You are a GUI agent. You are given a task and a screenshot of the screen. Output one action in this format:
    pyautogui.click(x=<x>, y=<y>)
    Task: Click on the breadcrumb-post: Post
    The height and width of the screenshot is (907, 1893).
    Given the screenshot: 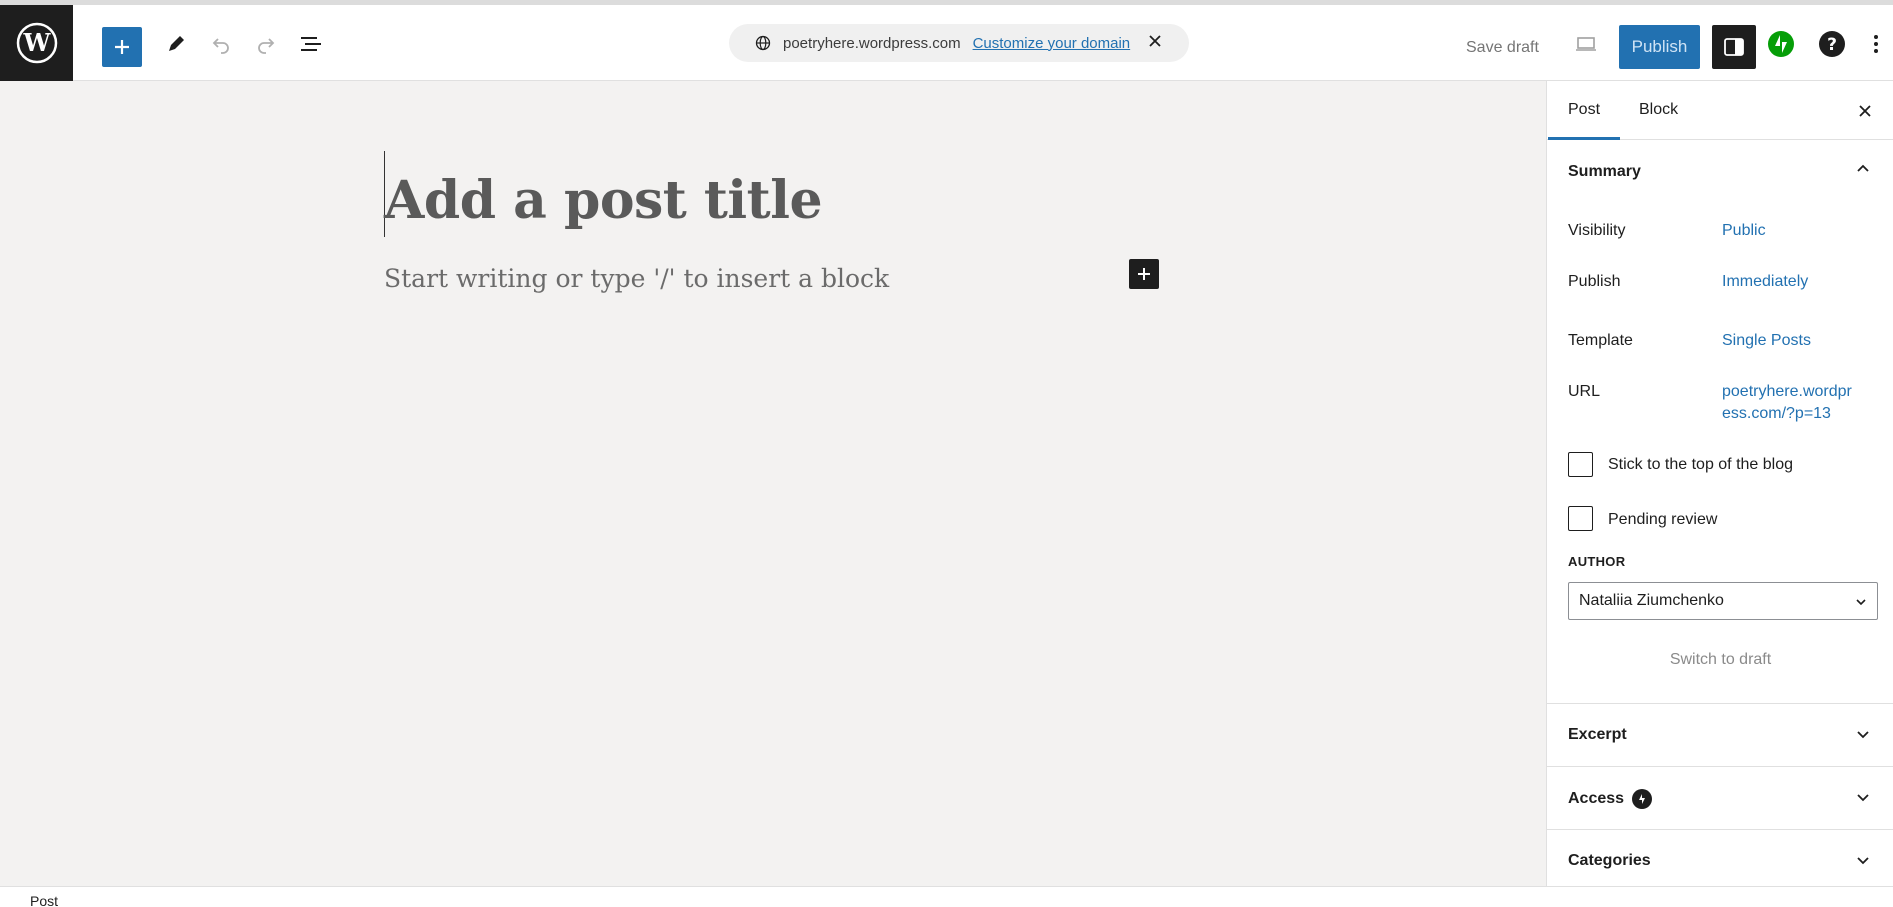 What is the action you would take?
    pyautogui.click(x=44, y=900)
    